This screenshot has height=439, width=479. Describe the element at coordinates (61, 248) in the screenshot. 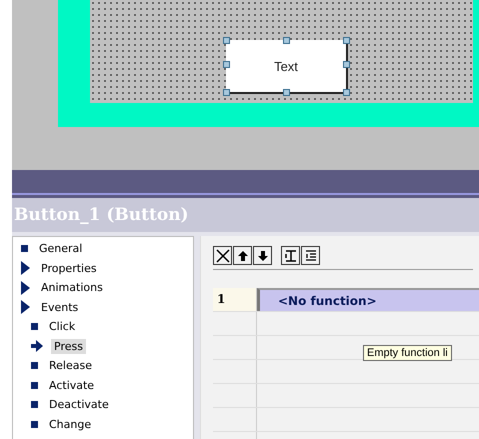

I see `tree-item: General` at that location.